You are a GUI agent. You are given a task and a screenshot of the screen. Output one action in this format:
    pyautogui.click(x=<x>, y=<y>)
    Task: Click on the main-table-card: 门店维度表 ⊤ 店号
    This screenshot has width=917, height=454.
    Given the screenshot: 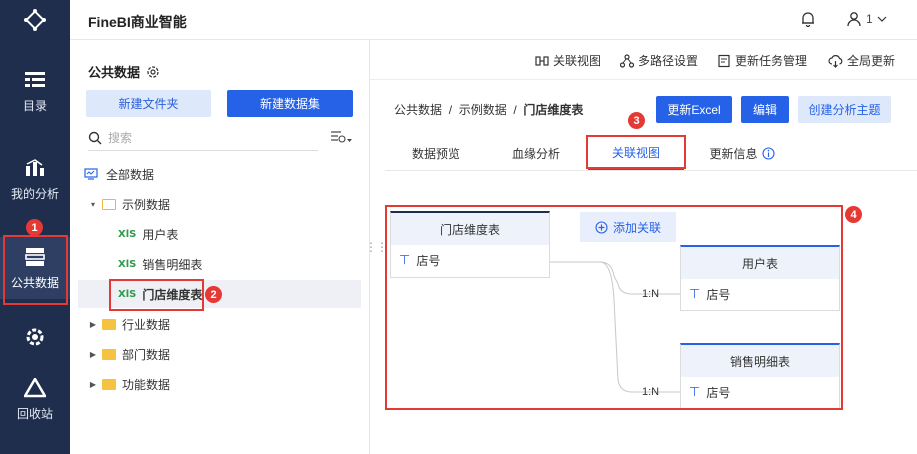 What is the action you would take?
    pyautogui.click(x=470, y=244)
    